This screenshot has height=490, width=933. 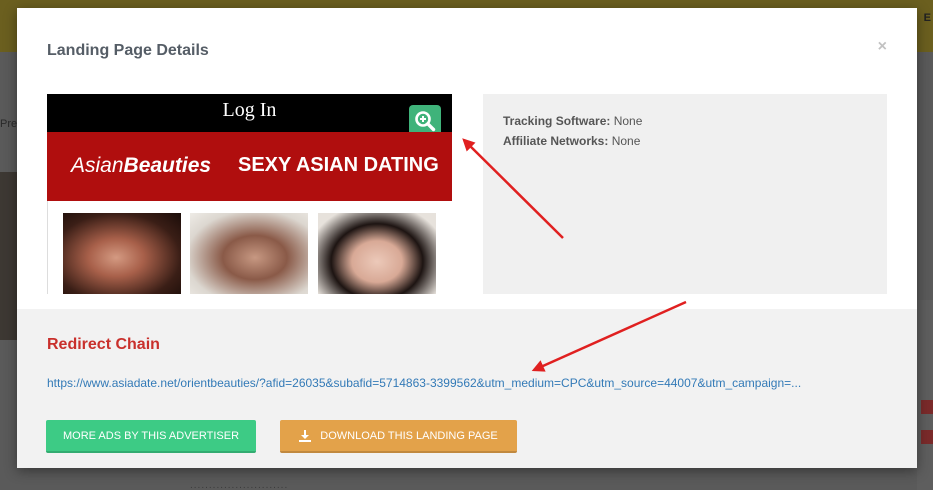 I want to click on modal-title: Landing Page Details, so click(x=128, y=50).